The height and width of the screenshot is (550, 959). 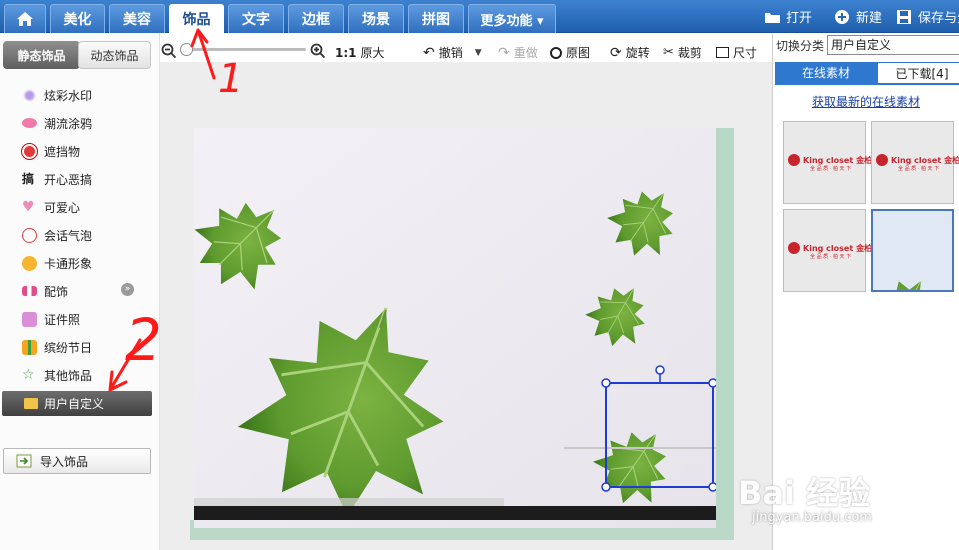 What do you see at coordinates (143, 340) in the screenshot?
I see `annotation-number-2: 2` at bounding box center [143, 340].